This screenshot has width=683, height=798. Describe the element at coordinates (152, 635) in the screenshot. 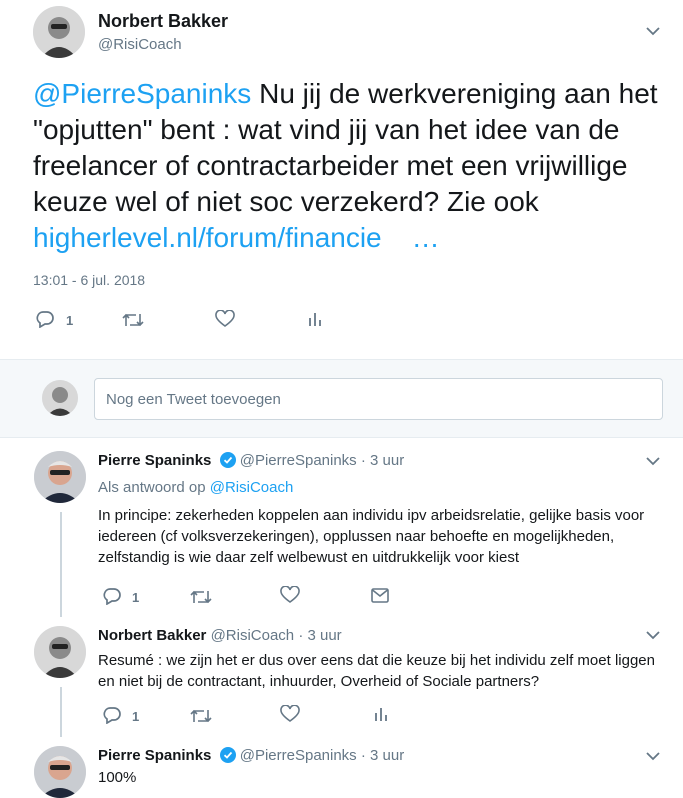

I see `reply-author-name: Norbert Bakker` at that location.